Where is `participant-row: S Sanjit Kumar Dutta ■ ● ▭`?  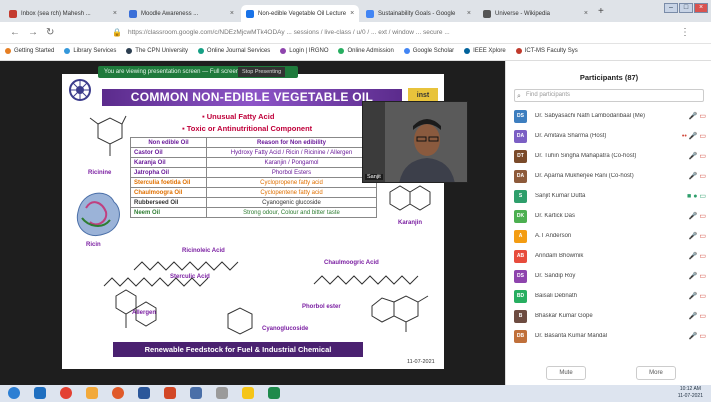 participant-row: S Sanjit Kumar Dutta ■ ● ▭ is located at coordinates (610, 196).